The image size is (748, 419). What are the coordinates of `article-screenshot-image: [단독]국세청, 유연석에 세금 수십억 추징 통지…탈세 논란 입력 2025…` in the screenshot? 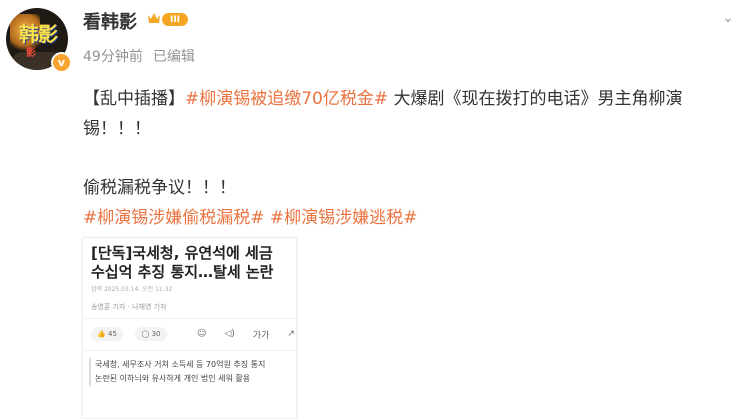 It's located at (189, 328).